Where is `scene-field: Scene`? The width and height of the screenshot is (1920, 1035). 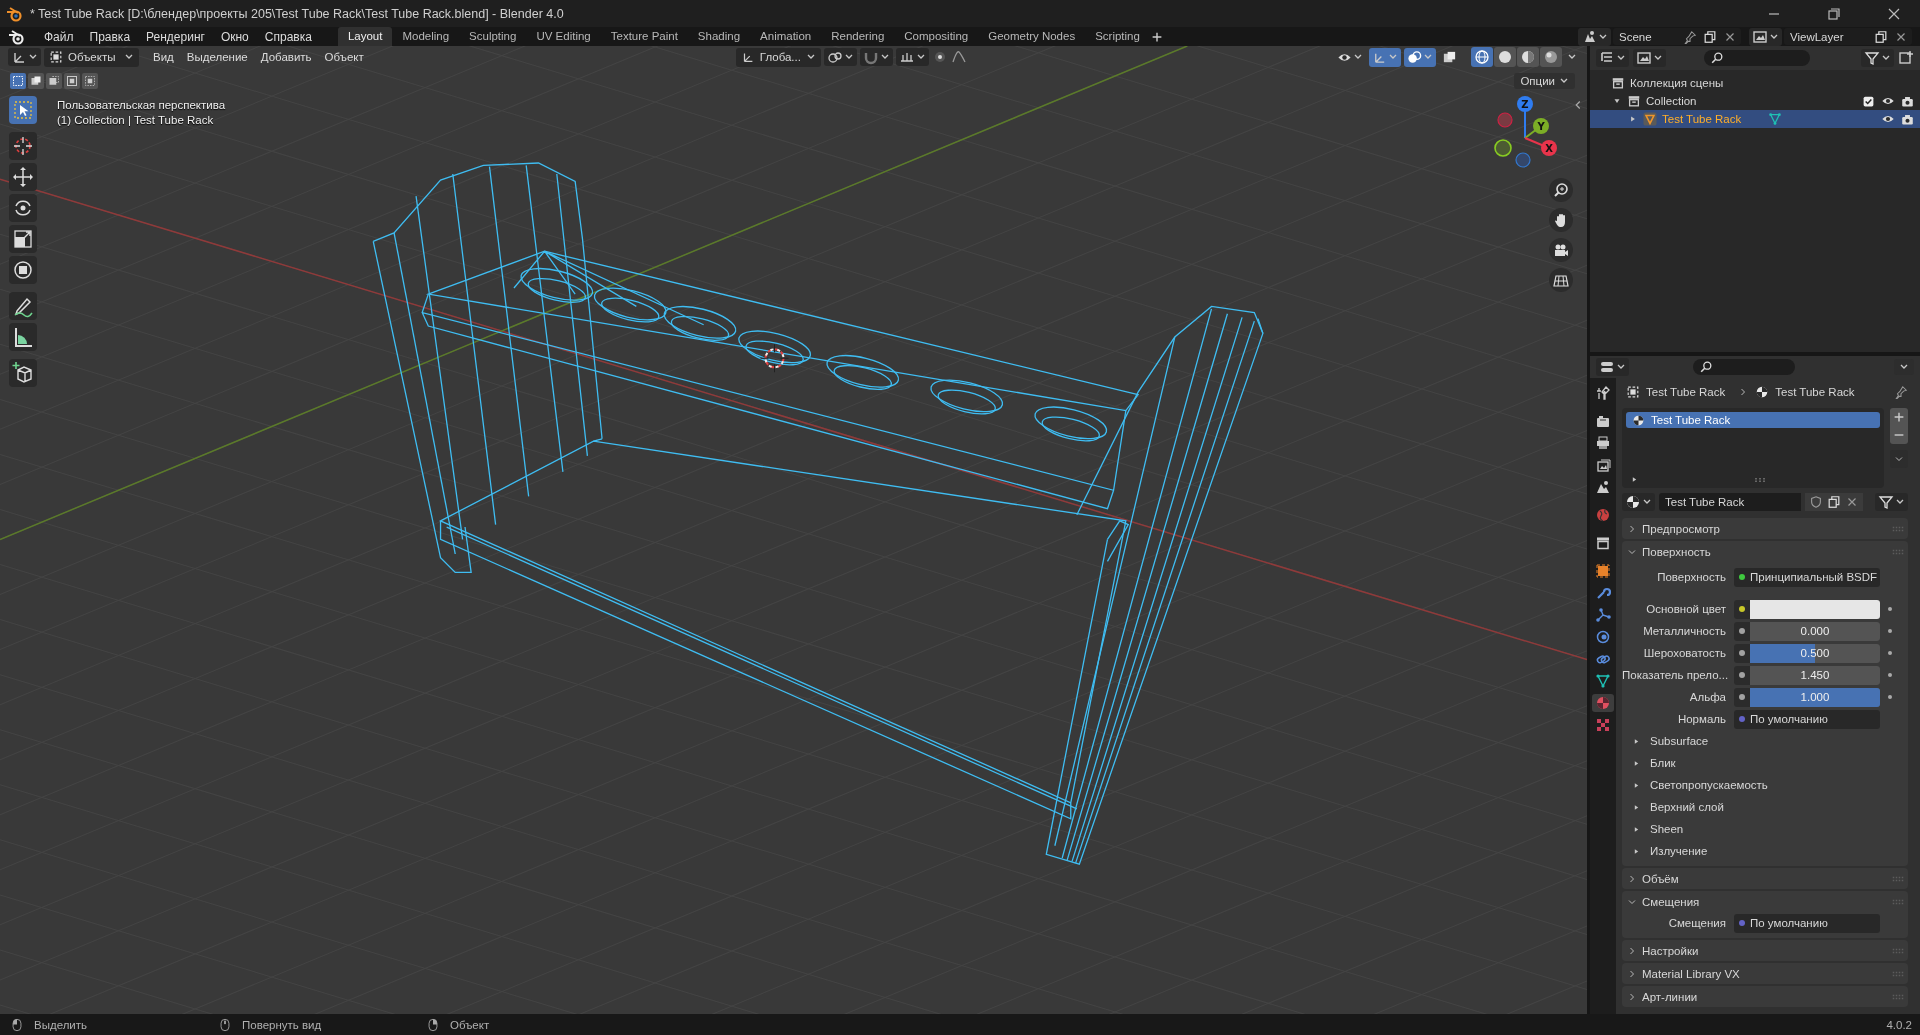 scene-field: Scene is located at coordinates (1677, 36).